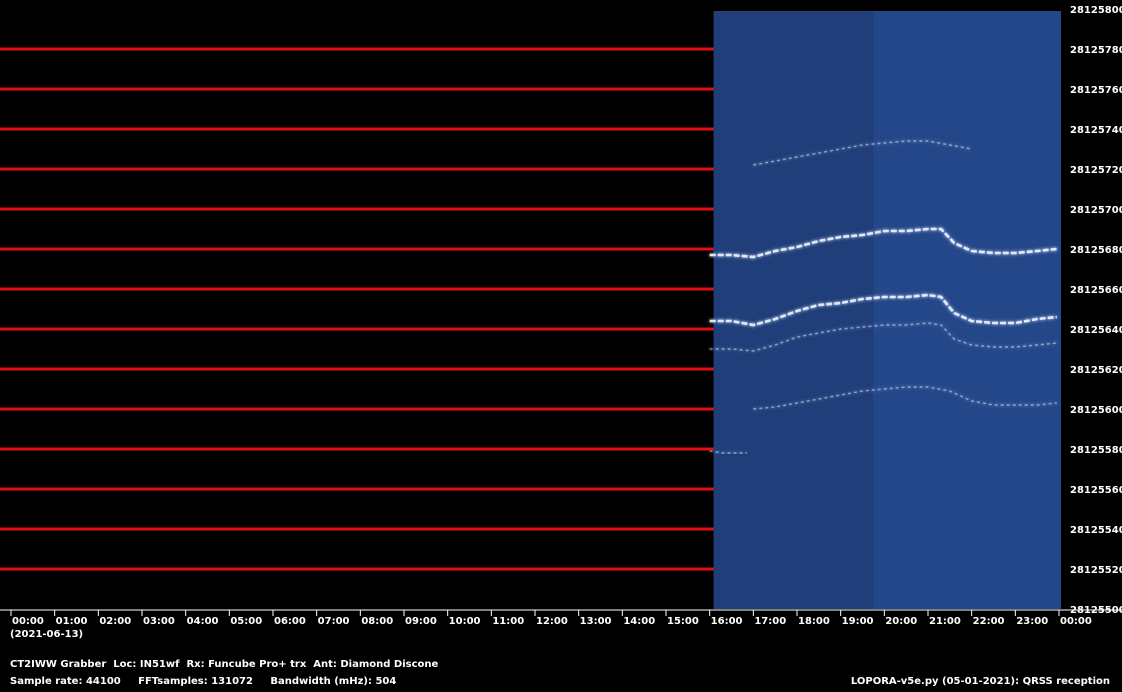 The height and width of the screenshot is (692, 1122). Describe the element at coordinates (727, 621) in the screenshot. I see `x-tick-label: 16:00` at that location.